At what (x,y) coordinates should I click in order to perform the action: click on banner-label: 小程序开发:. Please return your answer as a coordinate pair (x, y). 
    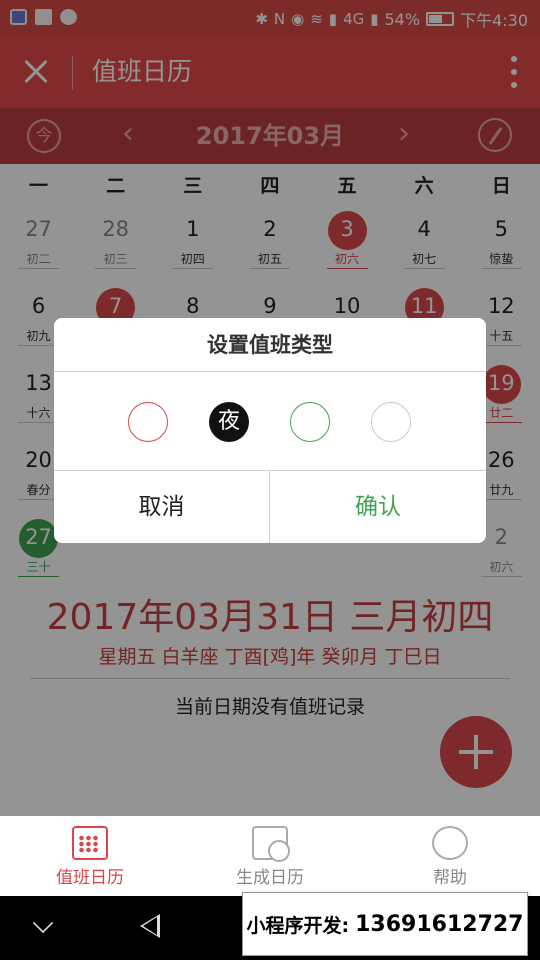
    Looking at the image, I should click on (298, 925).